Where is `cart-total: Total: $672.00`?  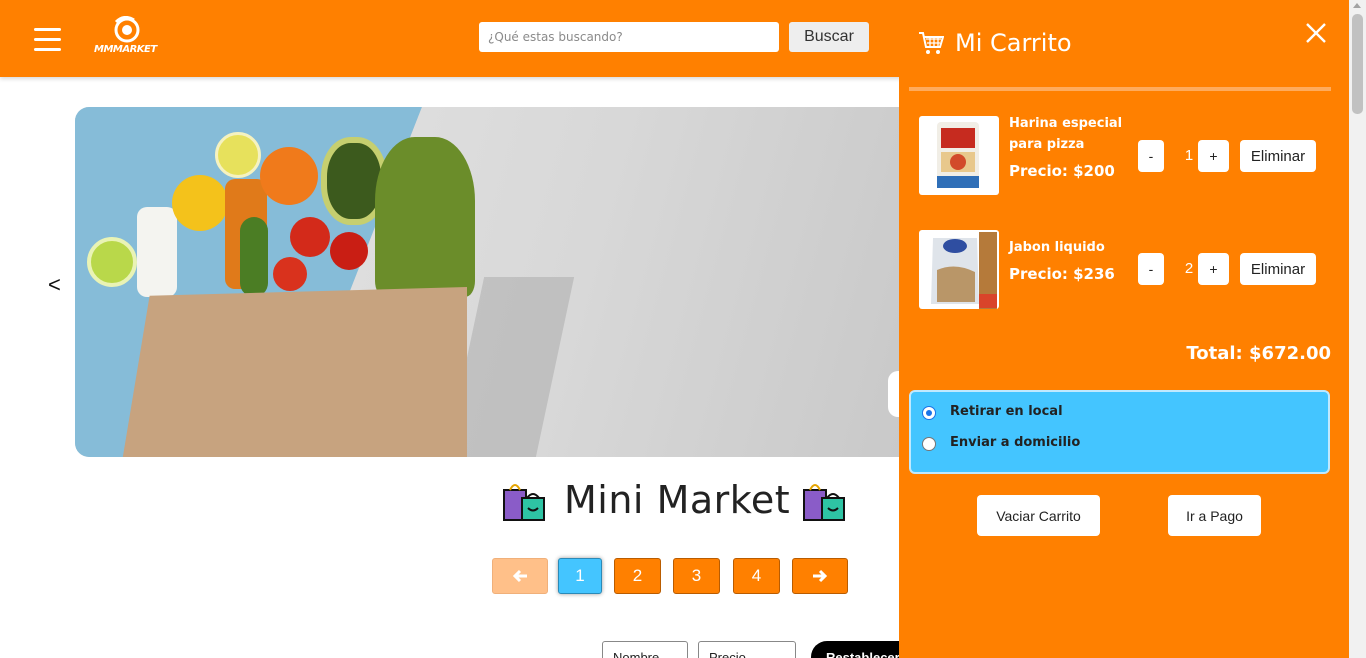
cart-total: Total: $672.00 is located at coordinates (1258, 353).